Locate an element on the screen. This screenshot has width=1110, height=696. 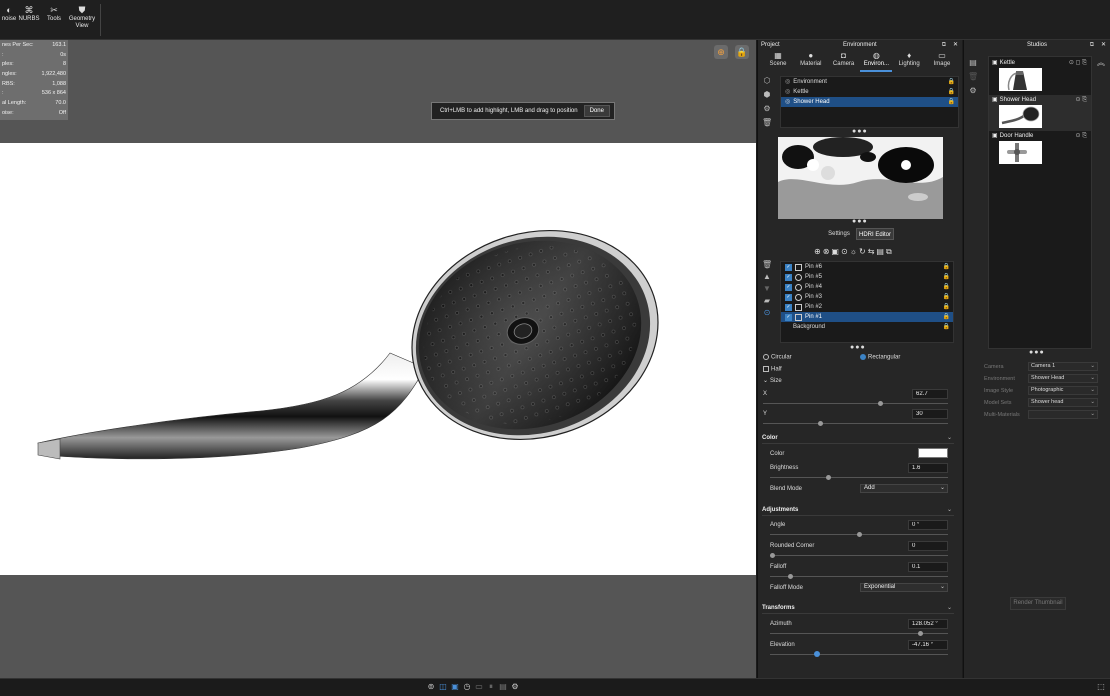
falloff-slider-knob is located at coordinates (790, 576).